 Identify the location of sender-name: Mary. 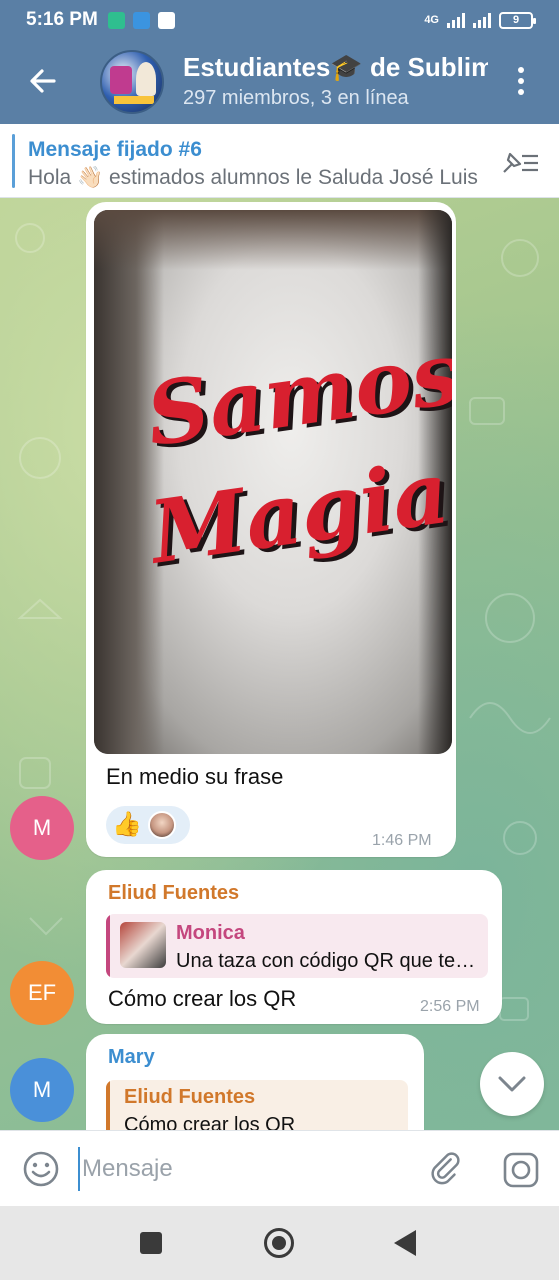
(131, 1057).